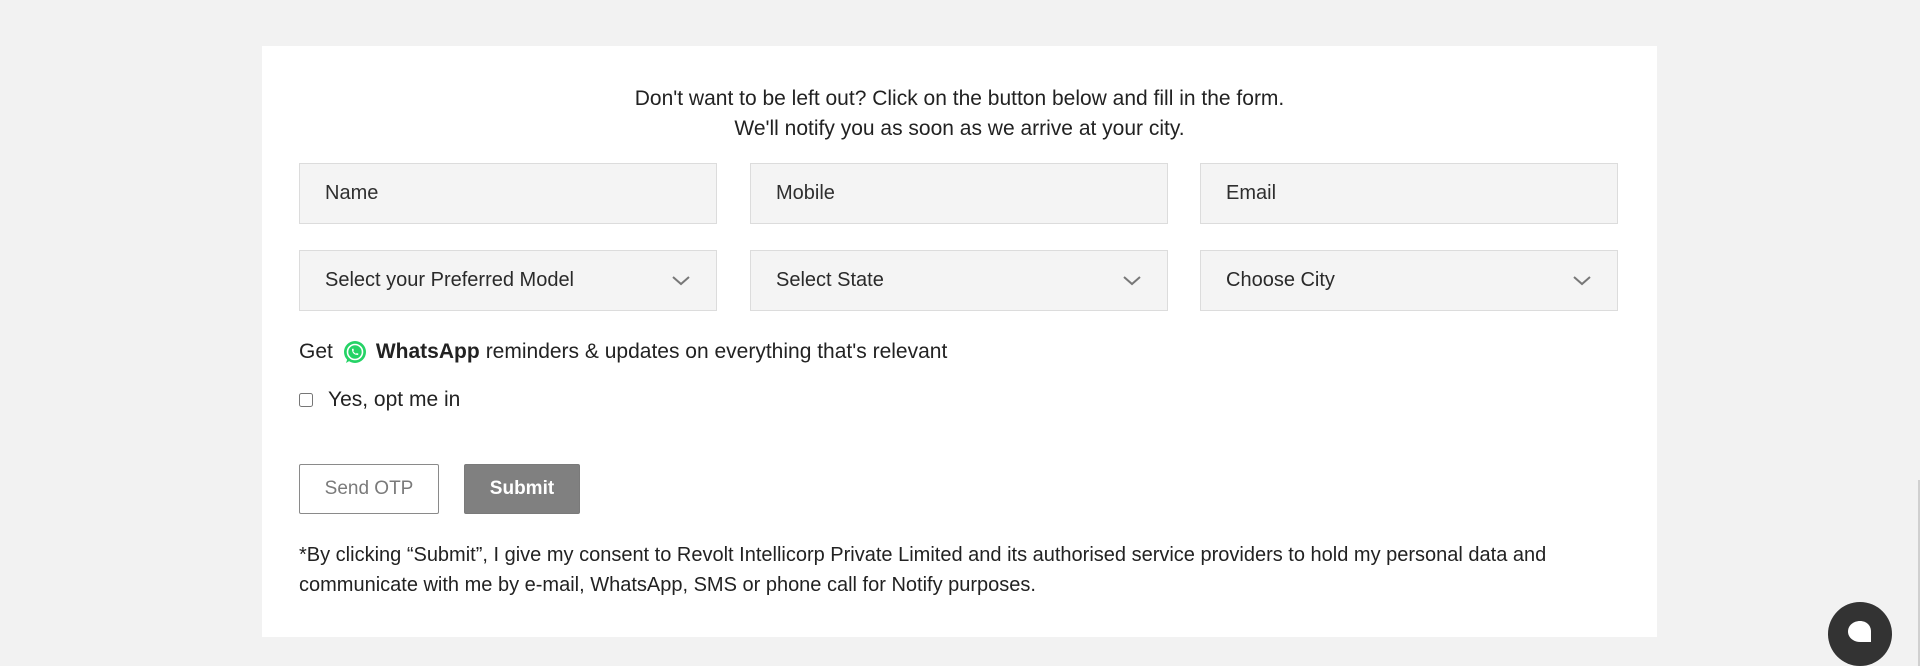  I want to click on email-input, so click(1409, 193).